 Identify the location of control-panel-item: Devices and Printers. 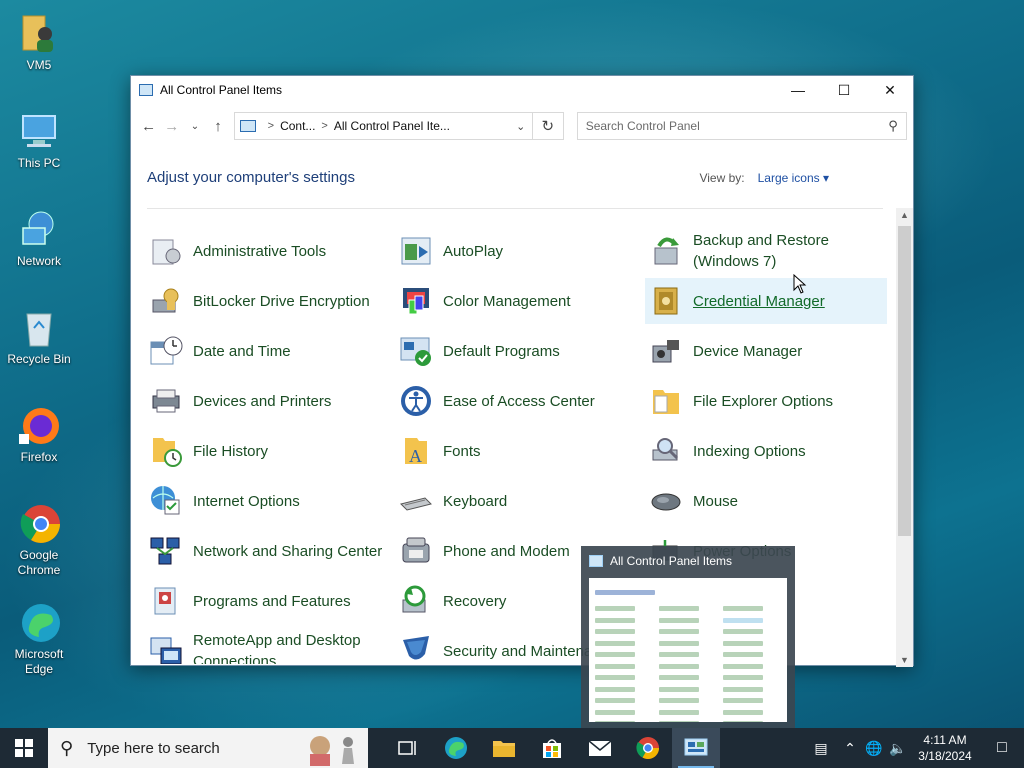
(266, 401).